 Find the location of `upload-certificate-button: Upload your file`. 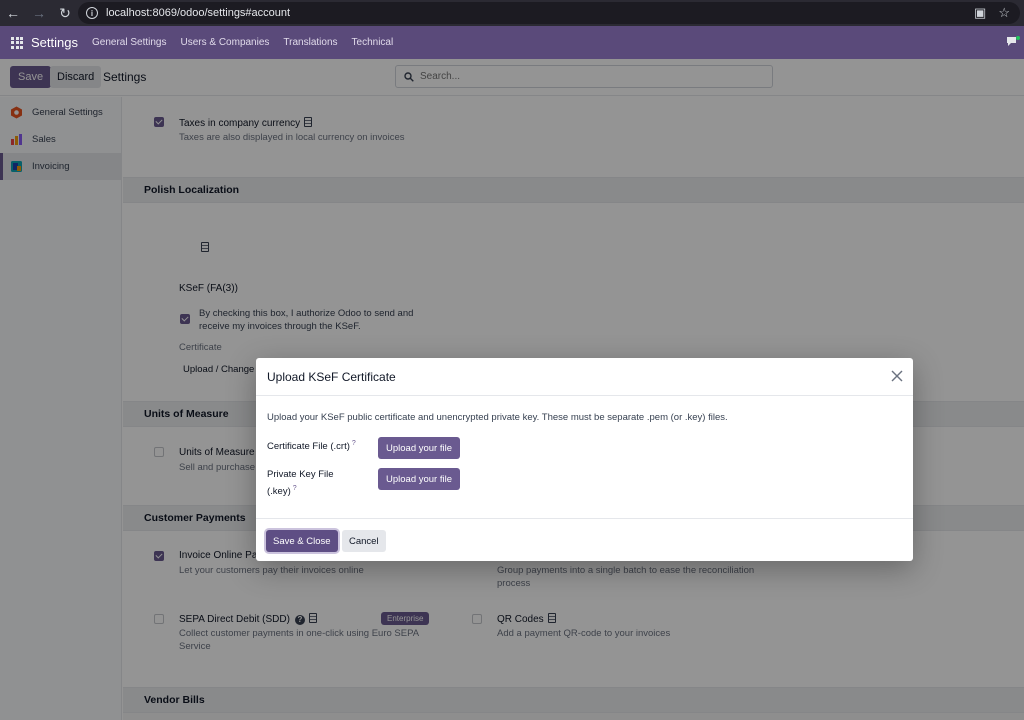

upload-certificate-button: Upload your file is located at coordinates (419, 448).